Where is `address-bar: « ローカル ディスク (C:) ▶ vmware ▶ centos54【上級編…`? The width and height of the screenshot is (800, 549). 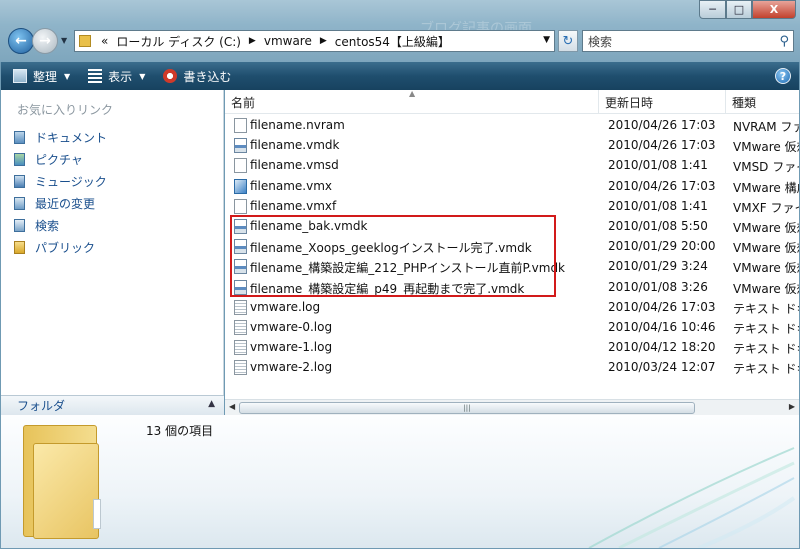 address-bar: « ローカル ディスク (C:) ▶ vmware ▶ centos54【上級編… is located at coordinates (314, 41).